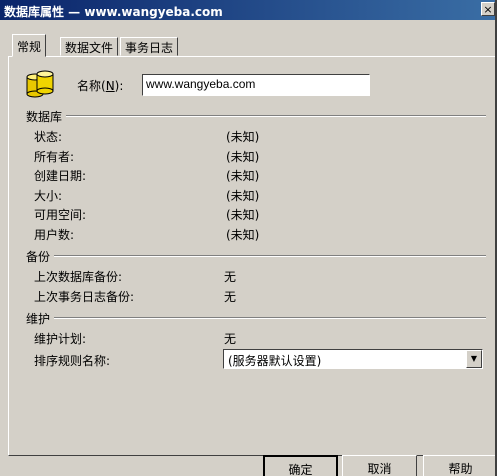 The height and width of the screenshot is (476, 501). What do you see at coordinates (72, 361) in the screenshot?
I see `collation-label: 排序规则名称:` at bounding box center [72, 361].